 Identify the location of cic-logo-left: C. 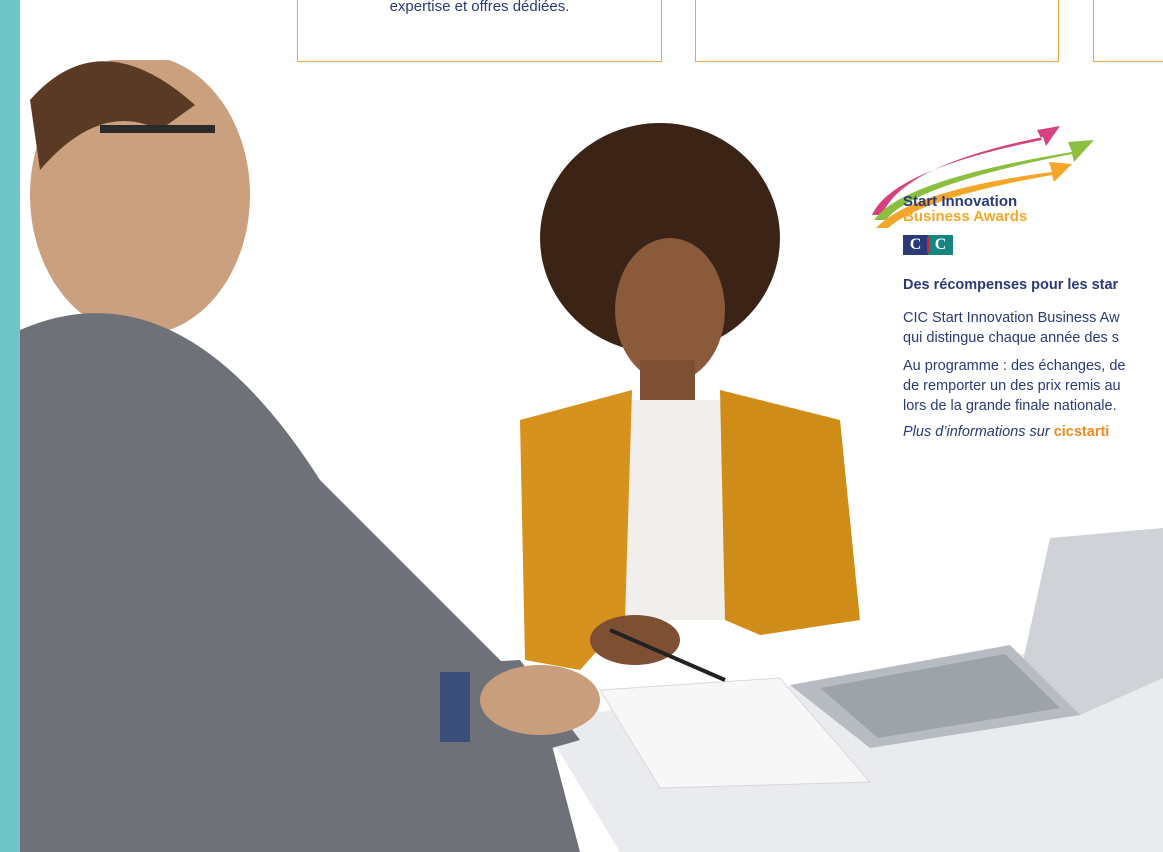
(915, 245).